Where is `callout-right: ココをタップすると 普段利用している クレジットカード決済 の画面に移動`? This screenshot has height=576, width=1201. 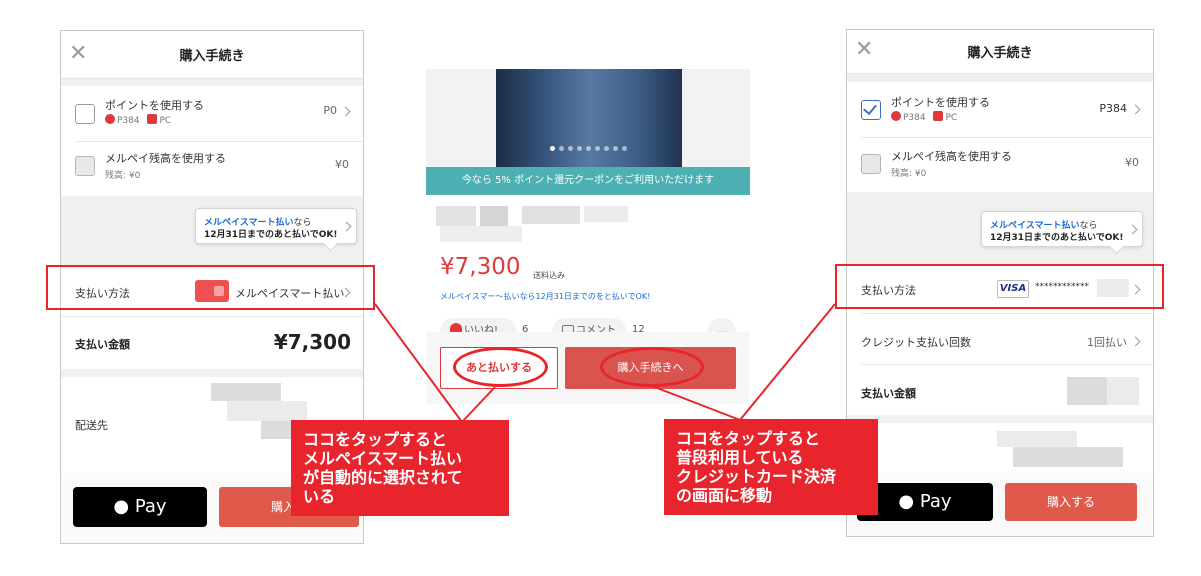 callout-right: ココをタップすると 普段利用している クレジットカード決済 の画面に移動 is located at coordinates (771, 467).